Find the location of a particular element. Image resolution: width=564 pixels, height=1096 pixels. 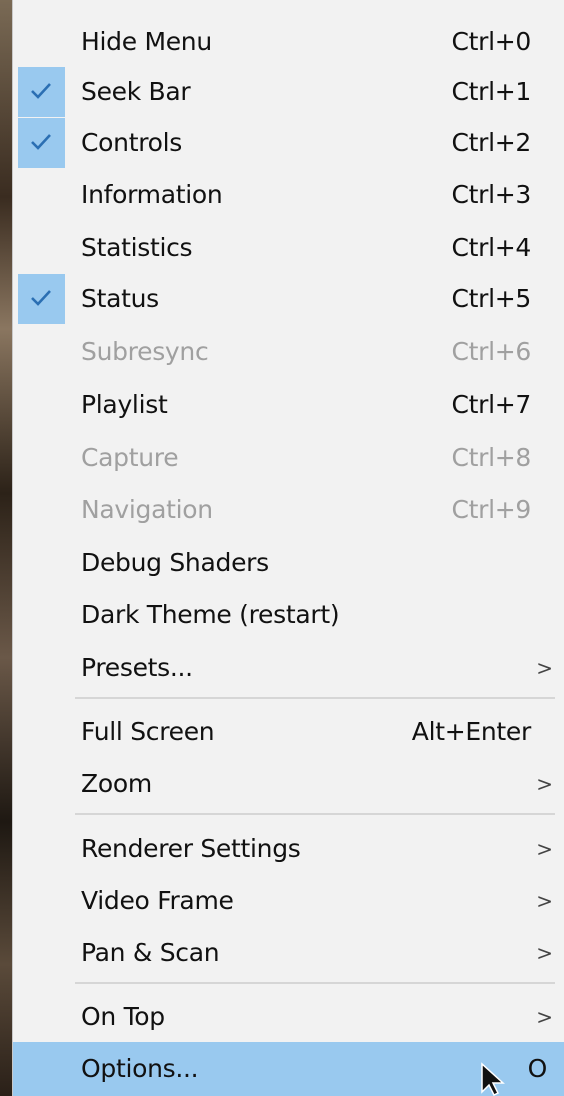

menu-item-label: Video Frame is located at coordinates (157, 900).